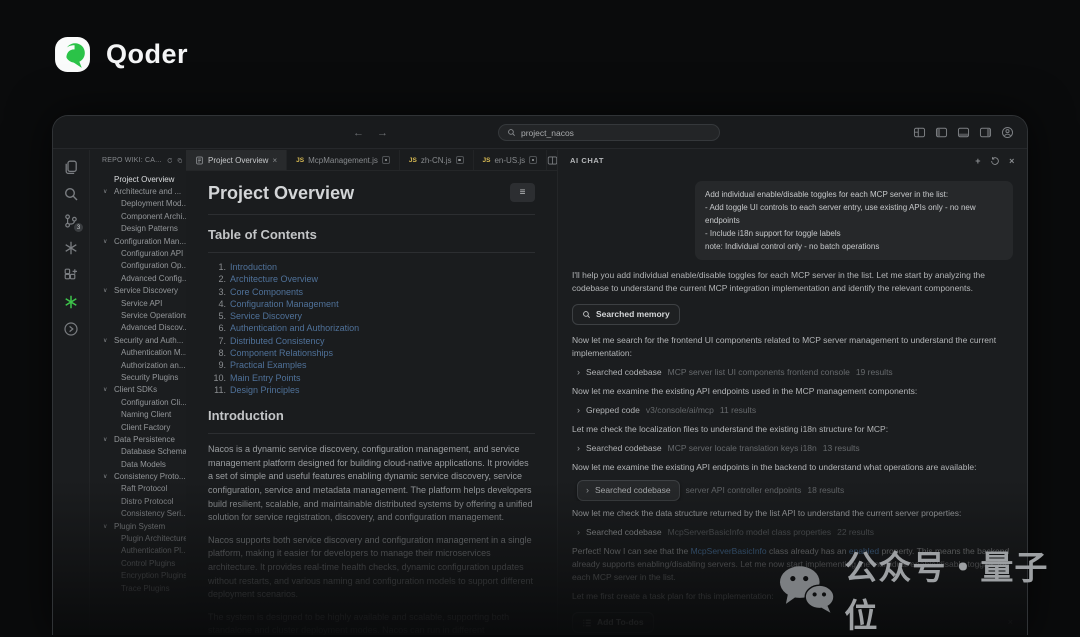  Describe the element at coordinates (138, 303) in the screenshot. I see `tree-item: ∨ Service API` at that location.